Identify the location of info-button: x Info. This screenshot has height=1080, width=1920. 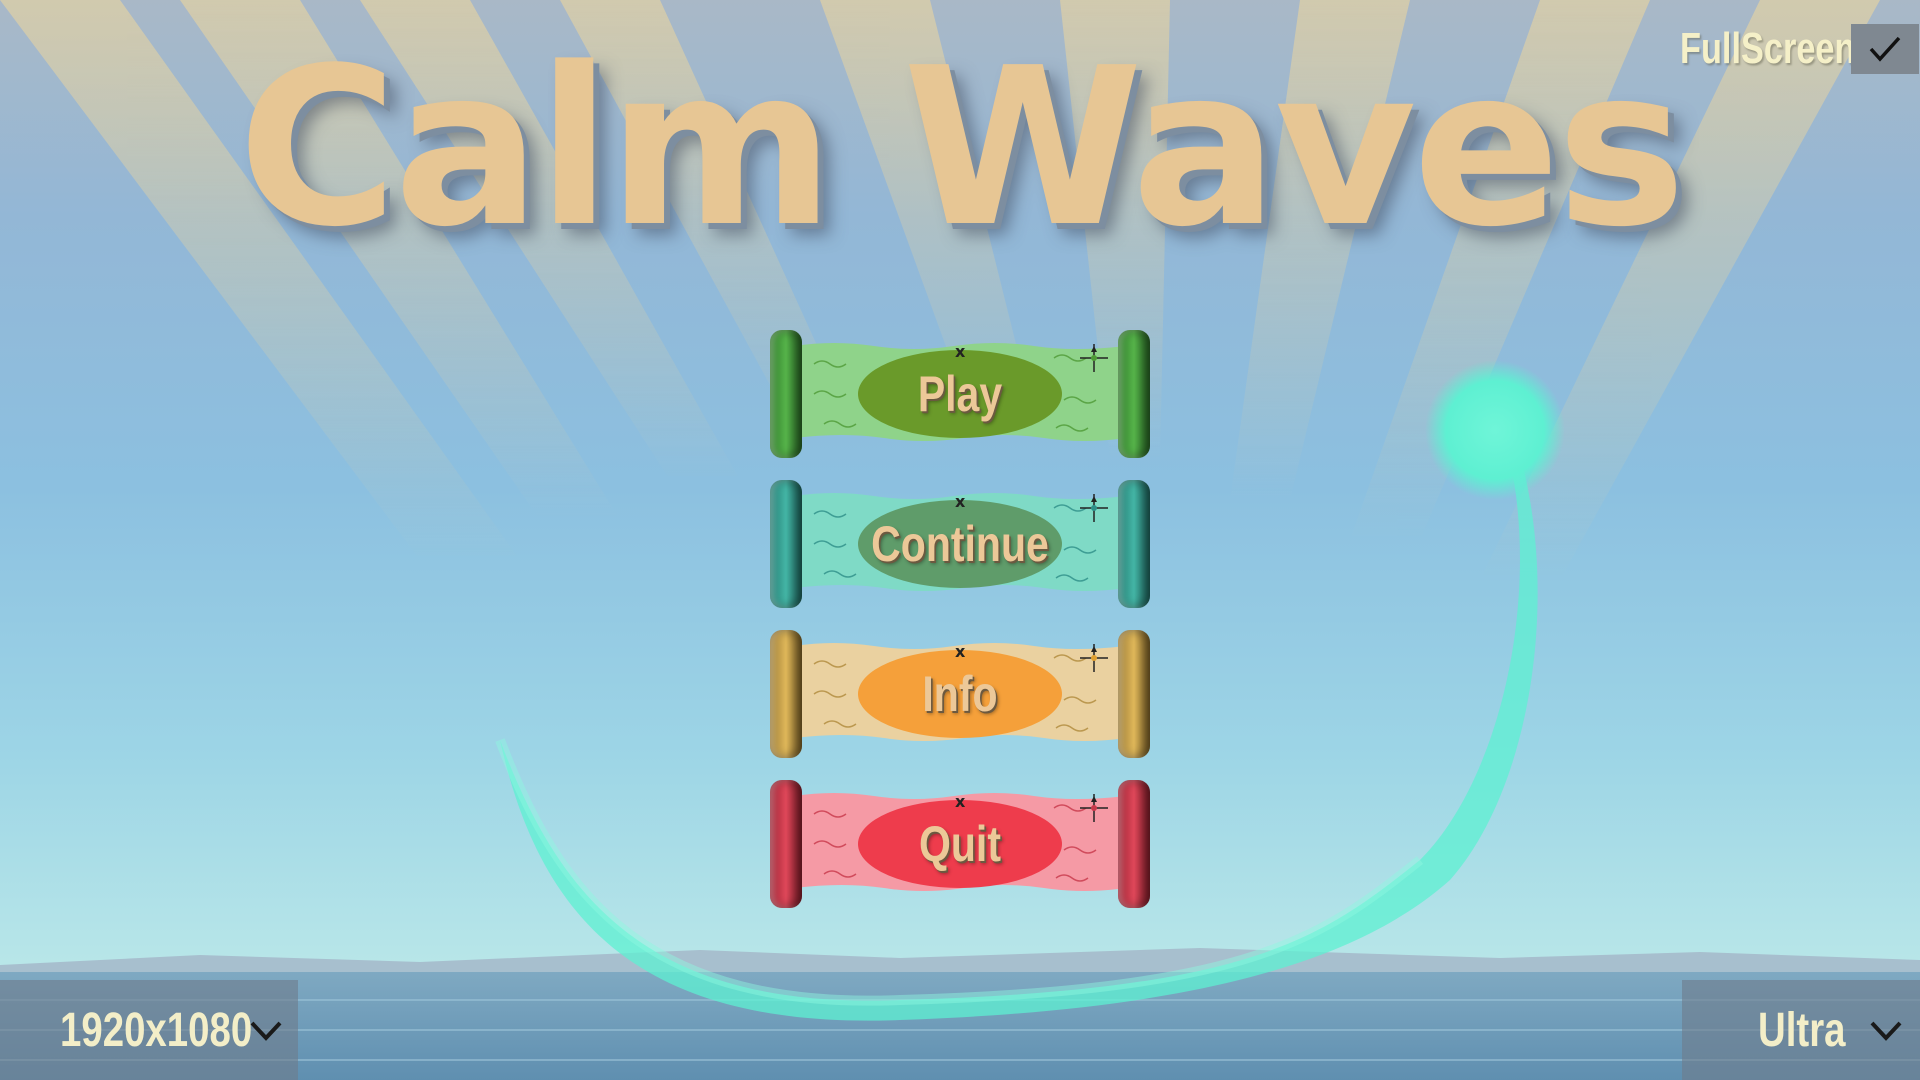
(960, 694).